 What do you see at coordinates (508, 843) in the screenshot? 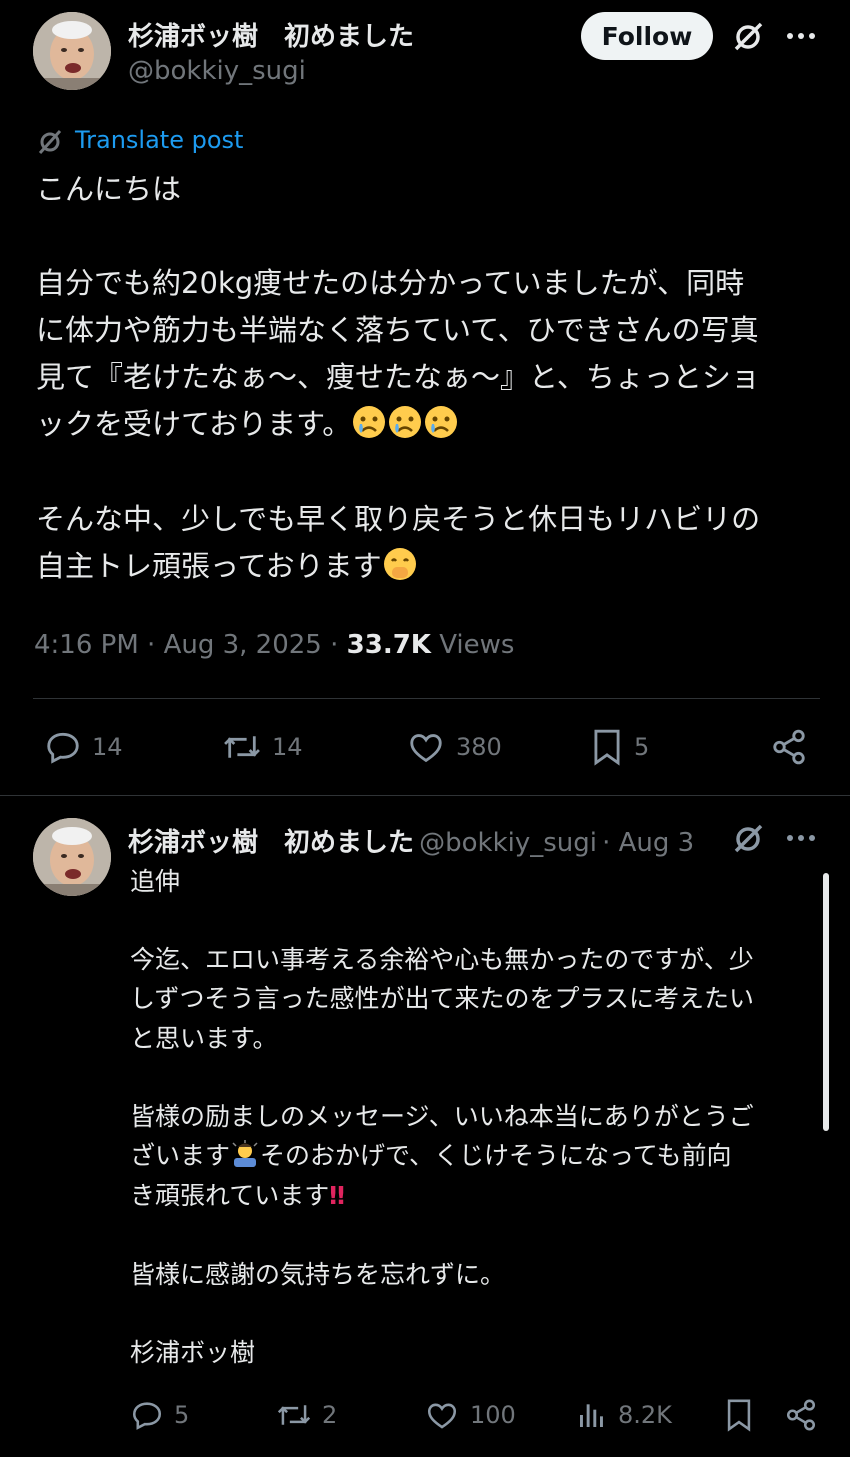
I see `reply-author-handle: @bokkiy_sugi` at bounding box center [508, 843].